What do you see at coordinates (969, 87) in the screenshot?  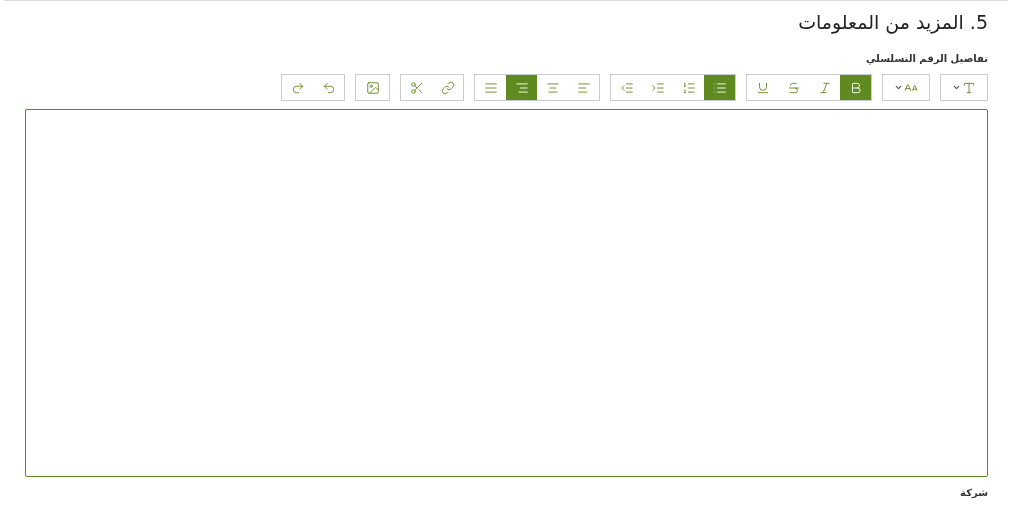 I see `text-size-icon` at bounding box center [969, 87].